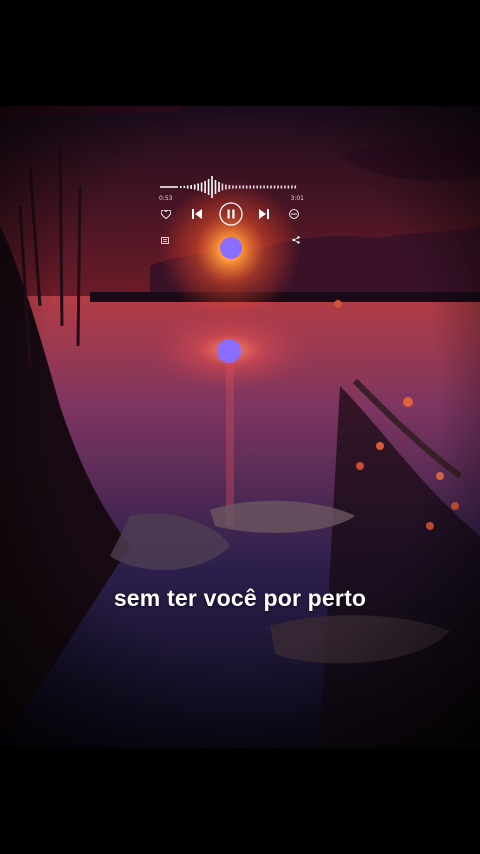 Image resolution: width=480 pixels, height=854 pixels. What do you see at coordinates (294, 214) in the screenshot?
I see `more-icon` at bounding box center [294, 214].